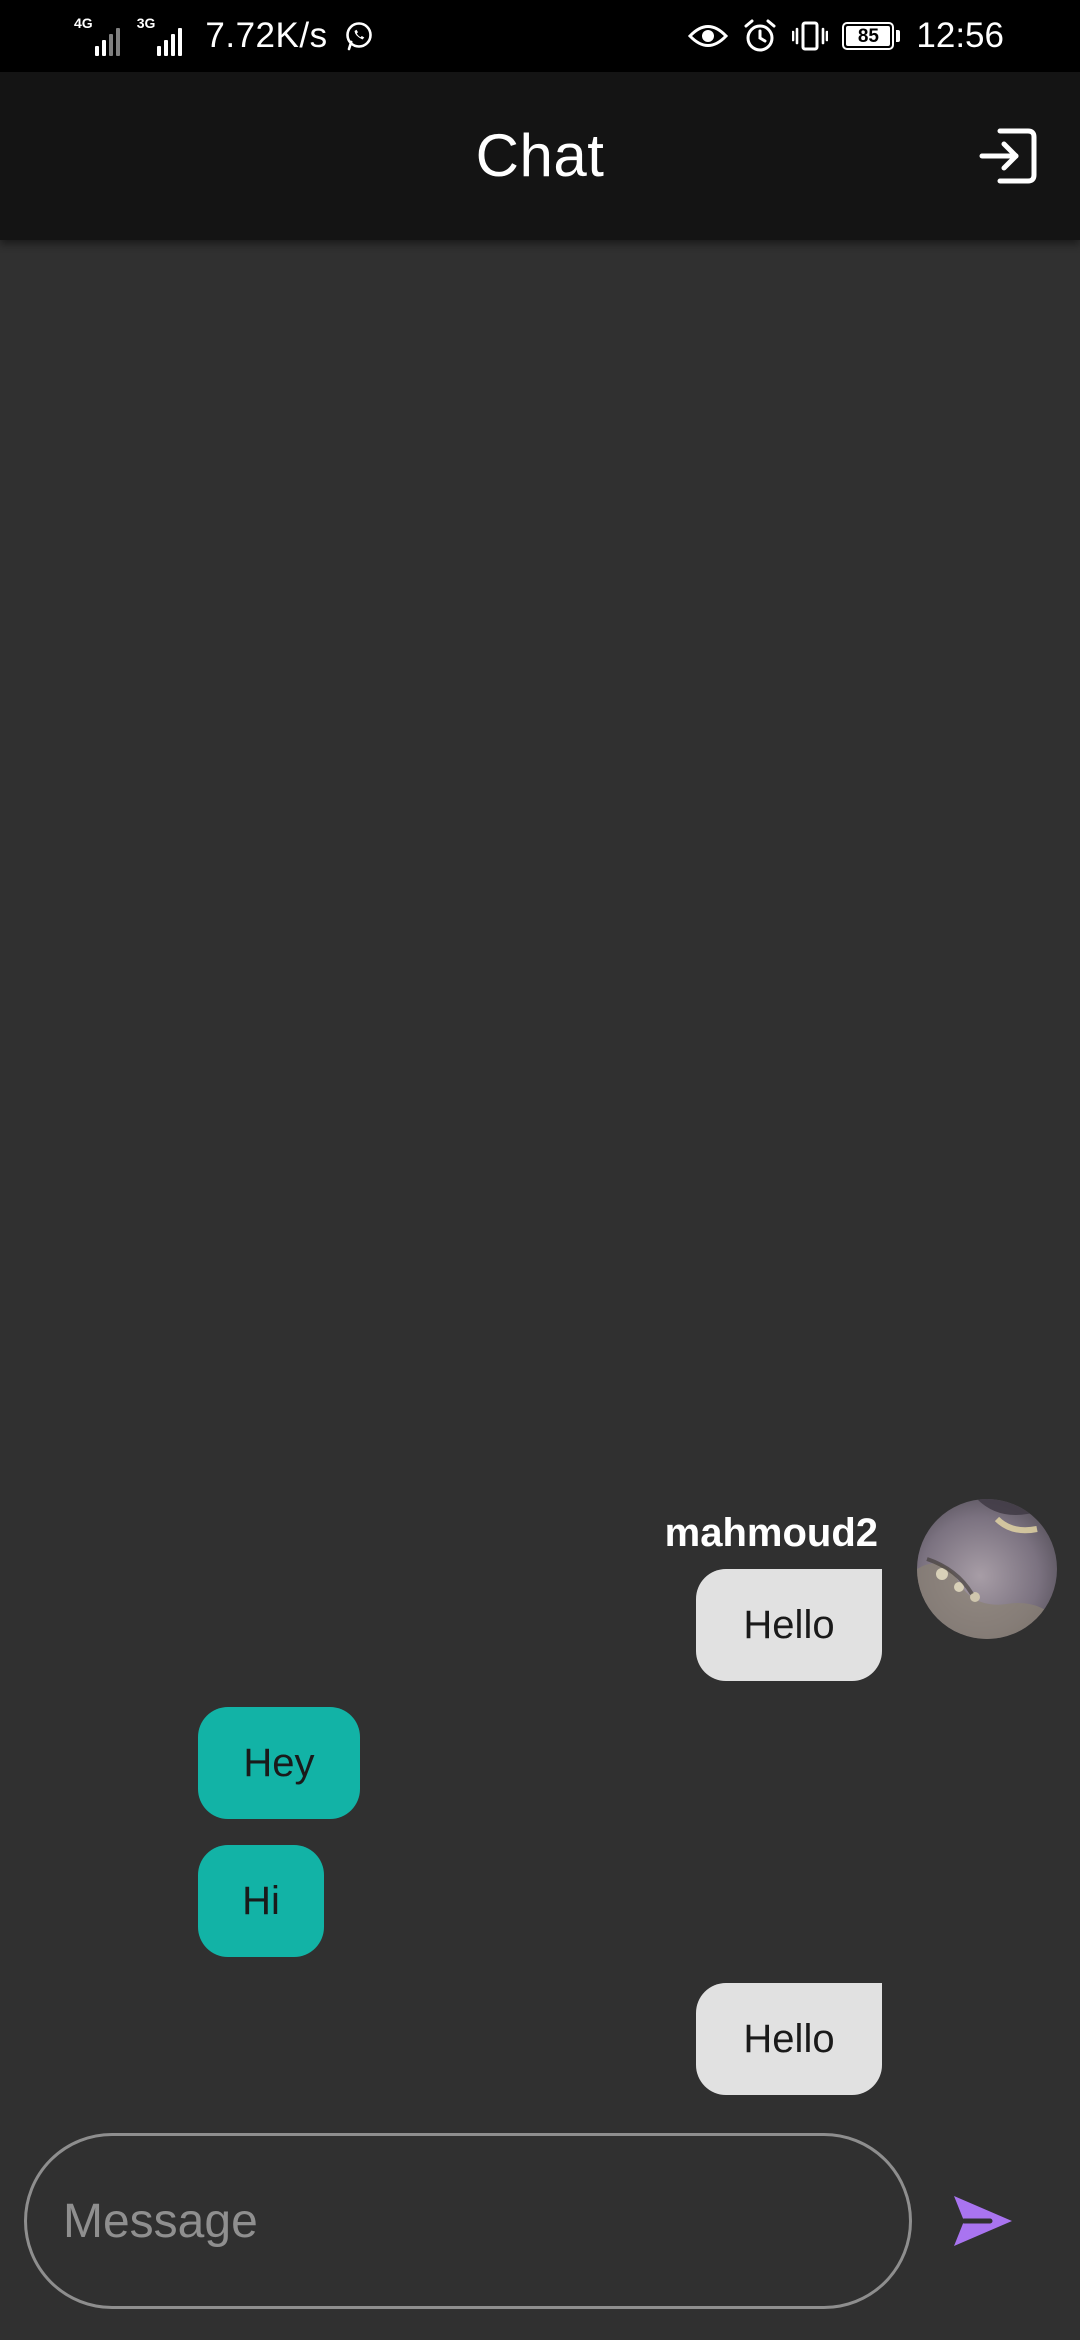 The height and width of the screenshot is (2340, 1080). Describe the element at coordinates (983, 2221) in the screenshot. I see `send-icon` at that location.